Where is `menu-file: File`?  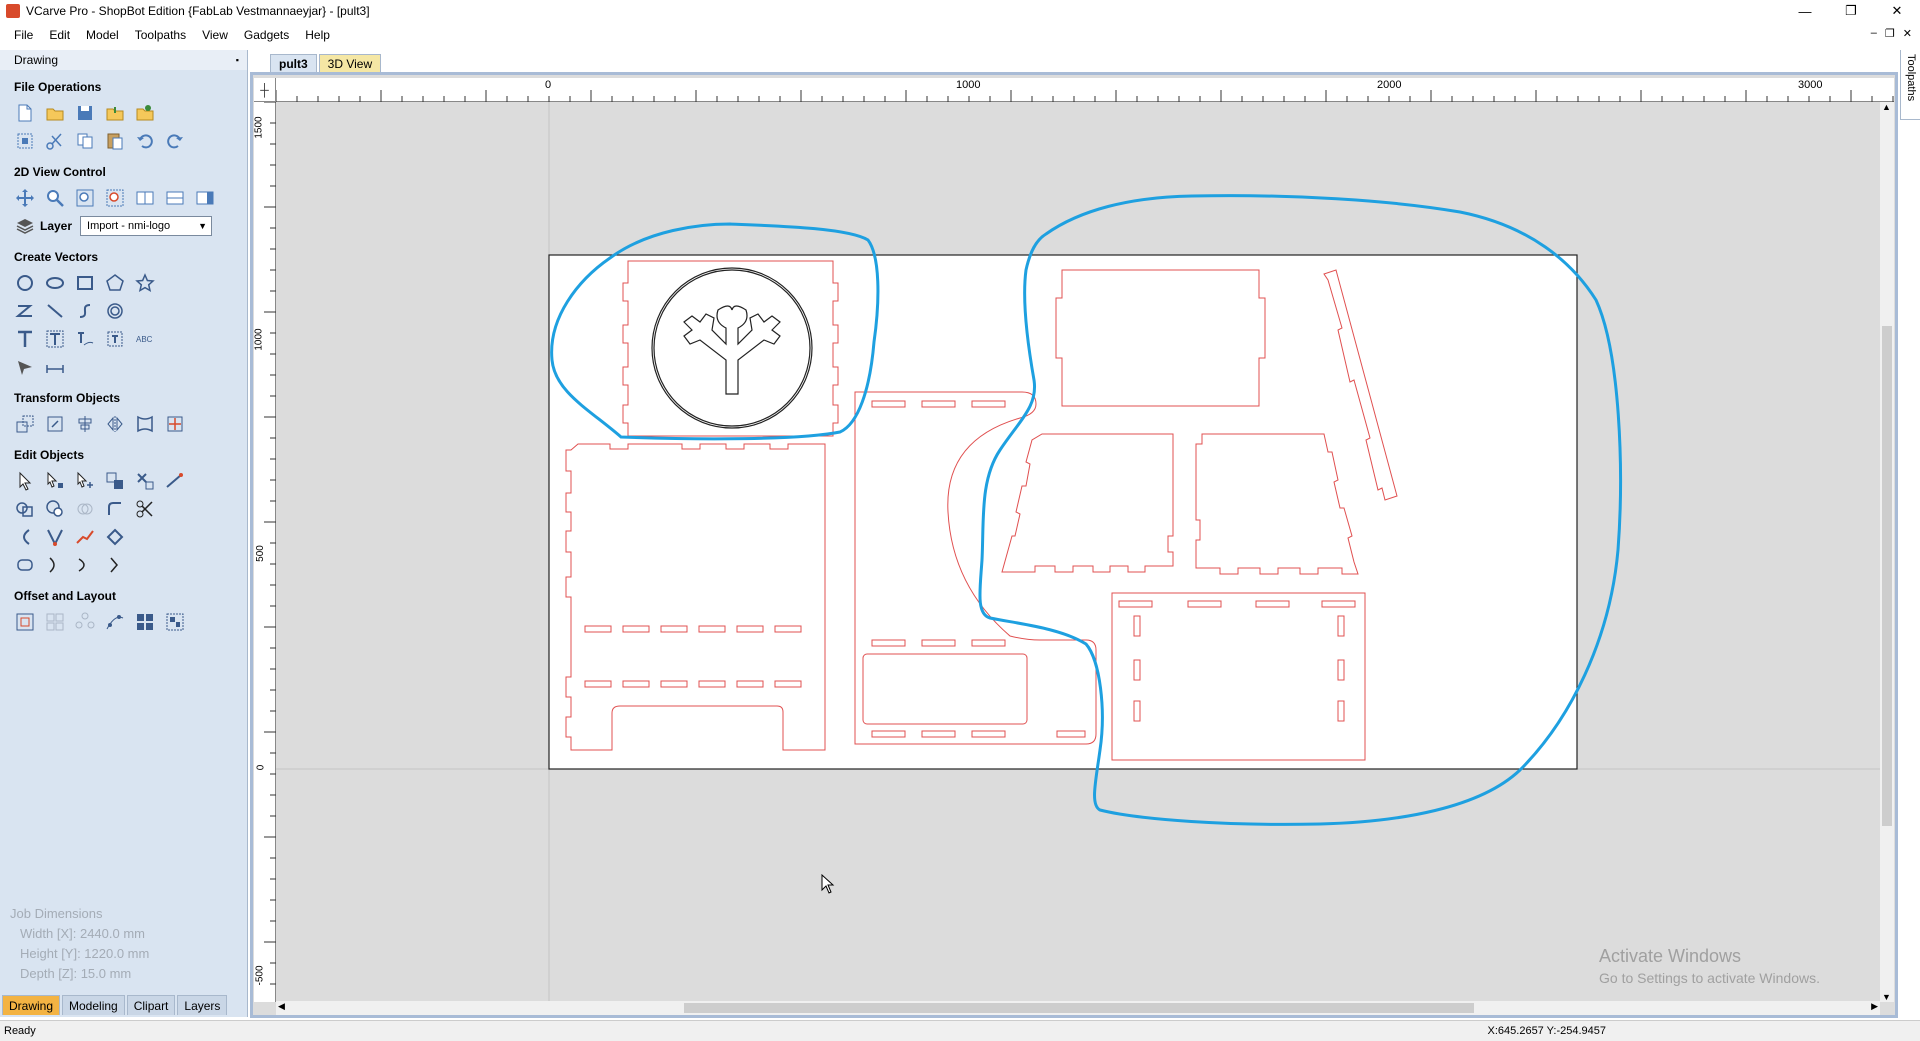 menu-file: File is located at coordinates (23, 35).